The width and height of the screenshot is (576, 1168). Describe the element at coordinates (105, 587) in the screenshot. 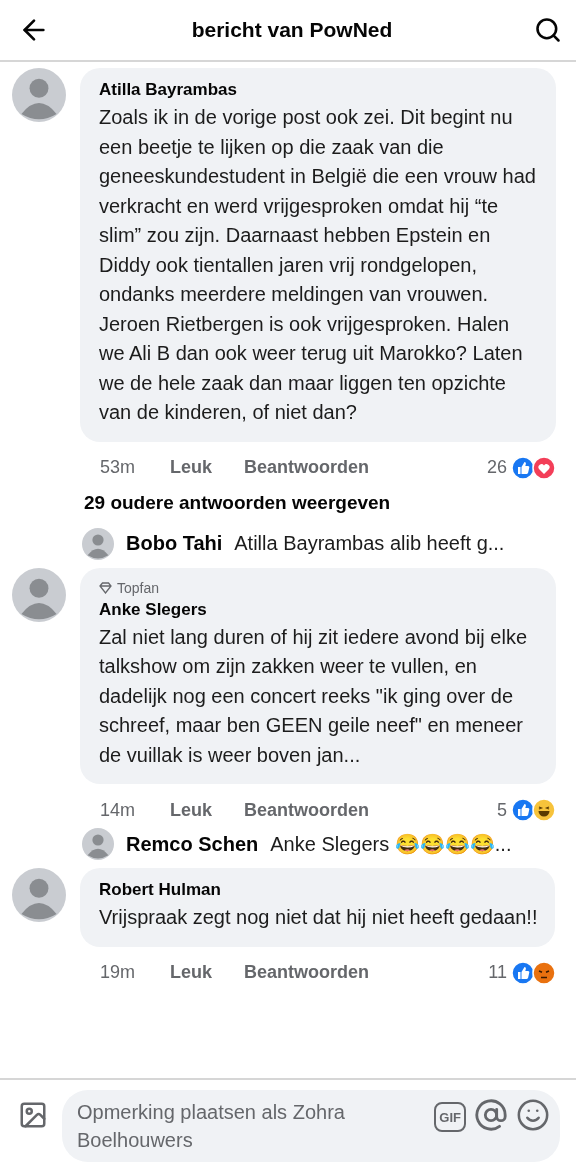

I see `diamond-icon` at that location.